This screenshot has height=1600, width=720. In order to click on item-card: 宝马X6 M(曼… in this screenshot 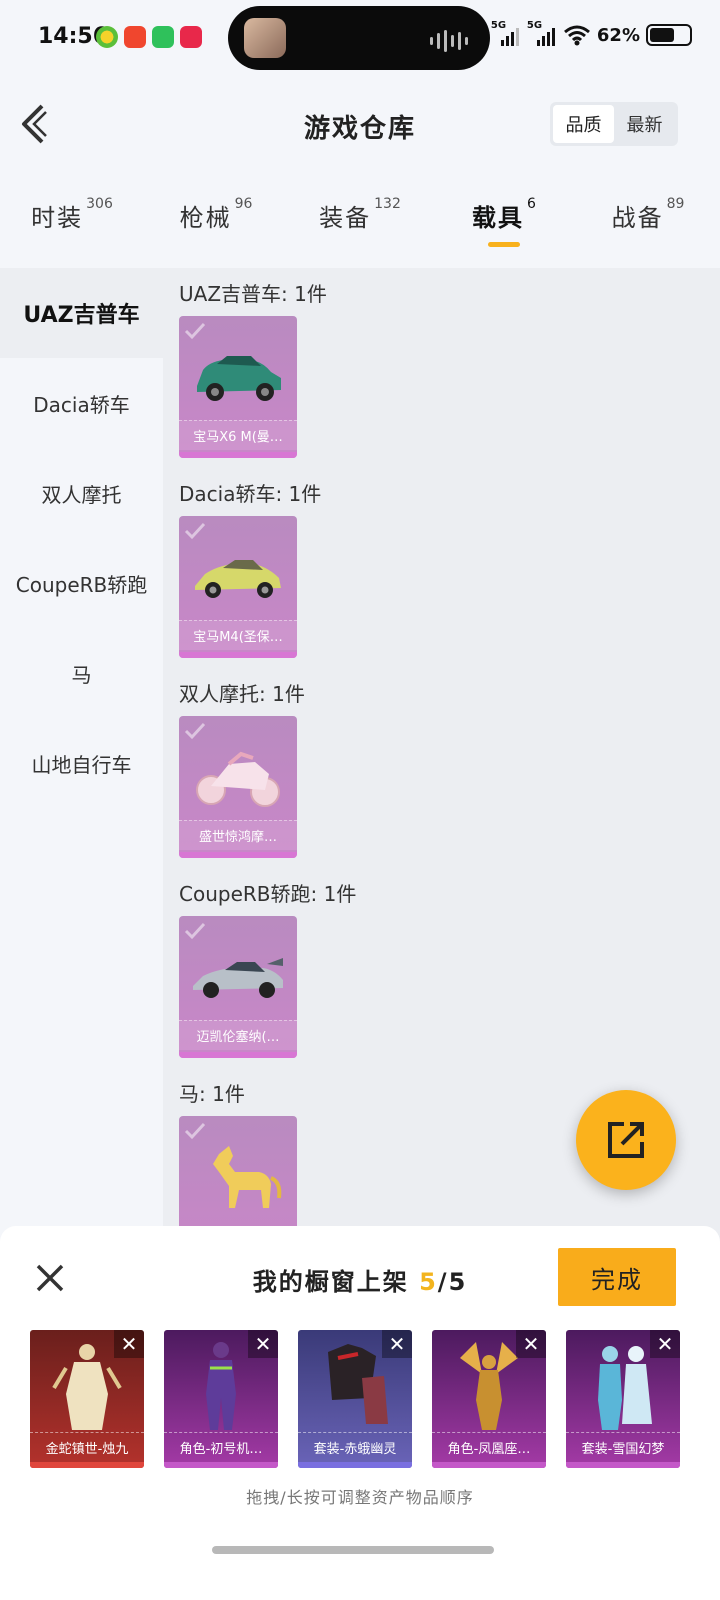, I will do `click(238, 387)`.